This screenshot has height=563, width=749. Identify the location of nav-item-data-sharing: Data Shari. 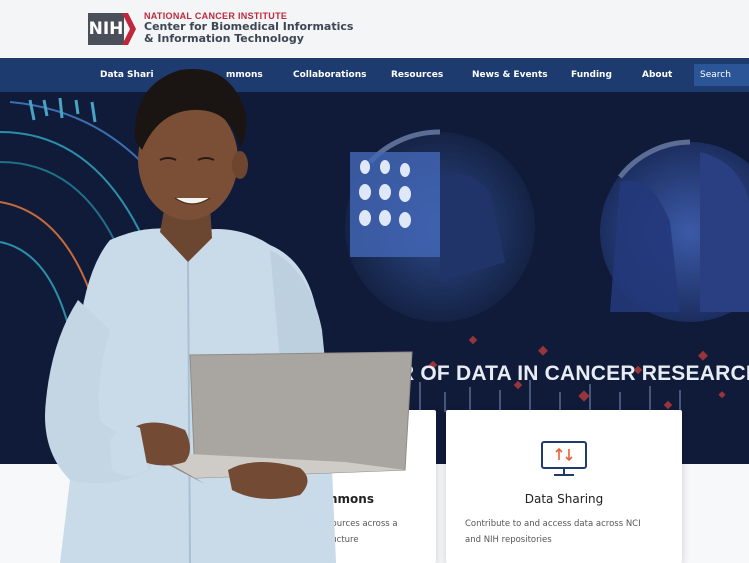
(127, 75).